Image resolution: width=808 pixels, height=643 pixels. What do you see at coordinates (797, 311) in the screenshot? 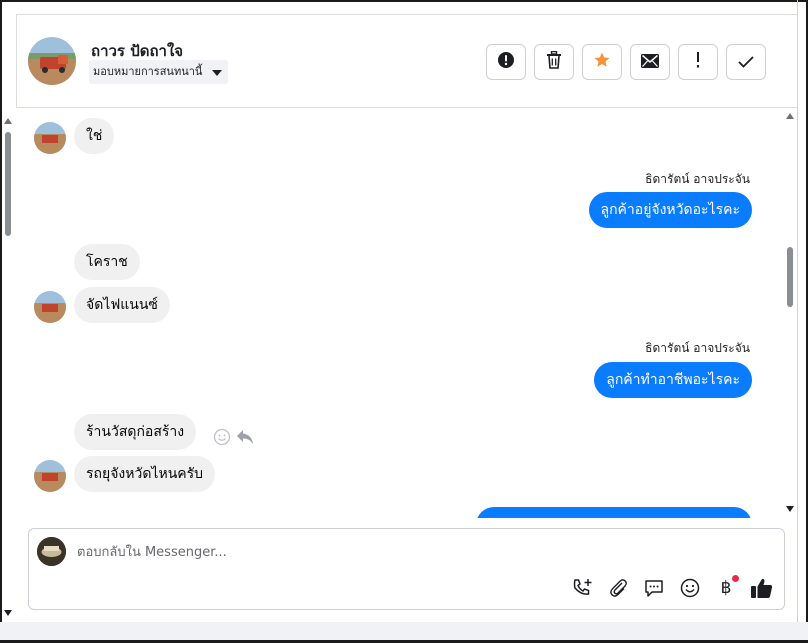
I see `window-divider` at bounding box center [797, 311].